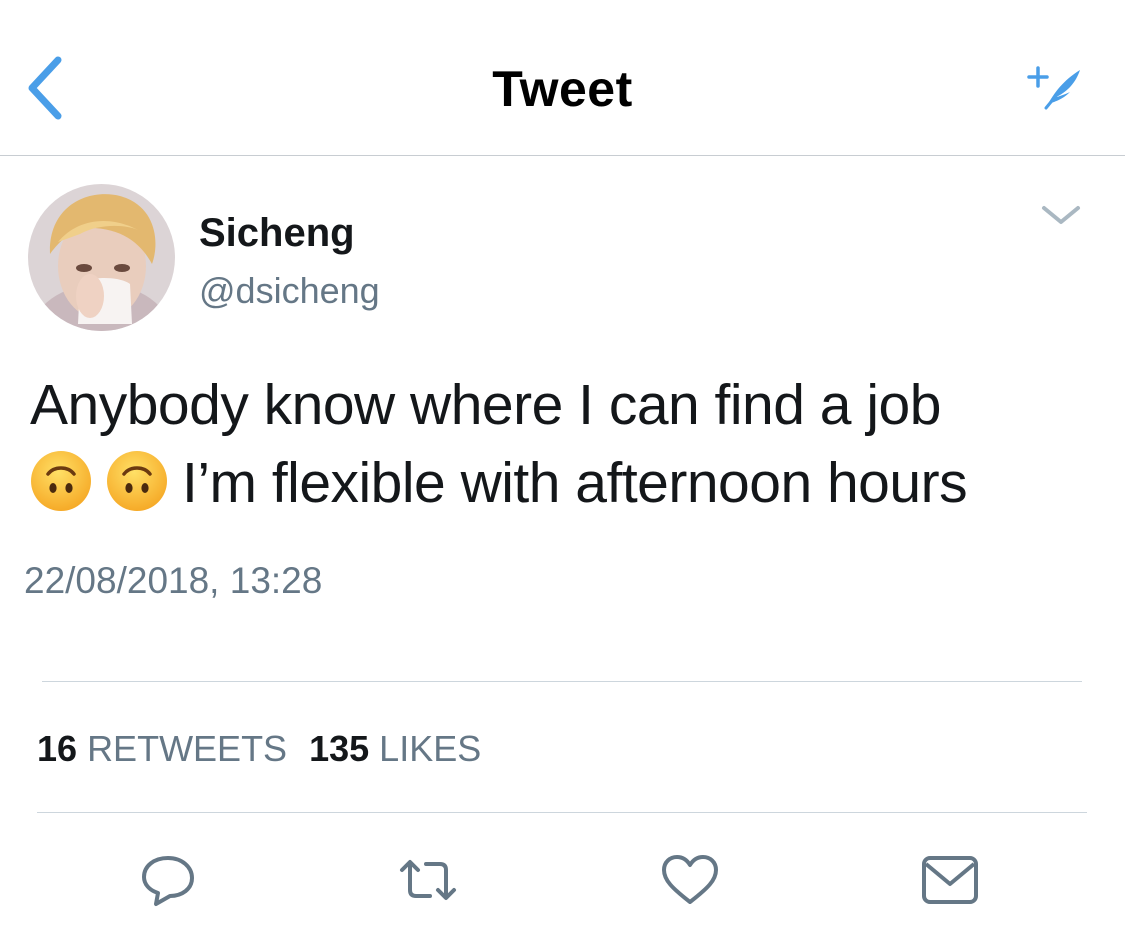  I want to click on tweet-text-line-with-emoji: I’m flexible with afternoon hours, so click(570, 483).